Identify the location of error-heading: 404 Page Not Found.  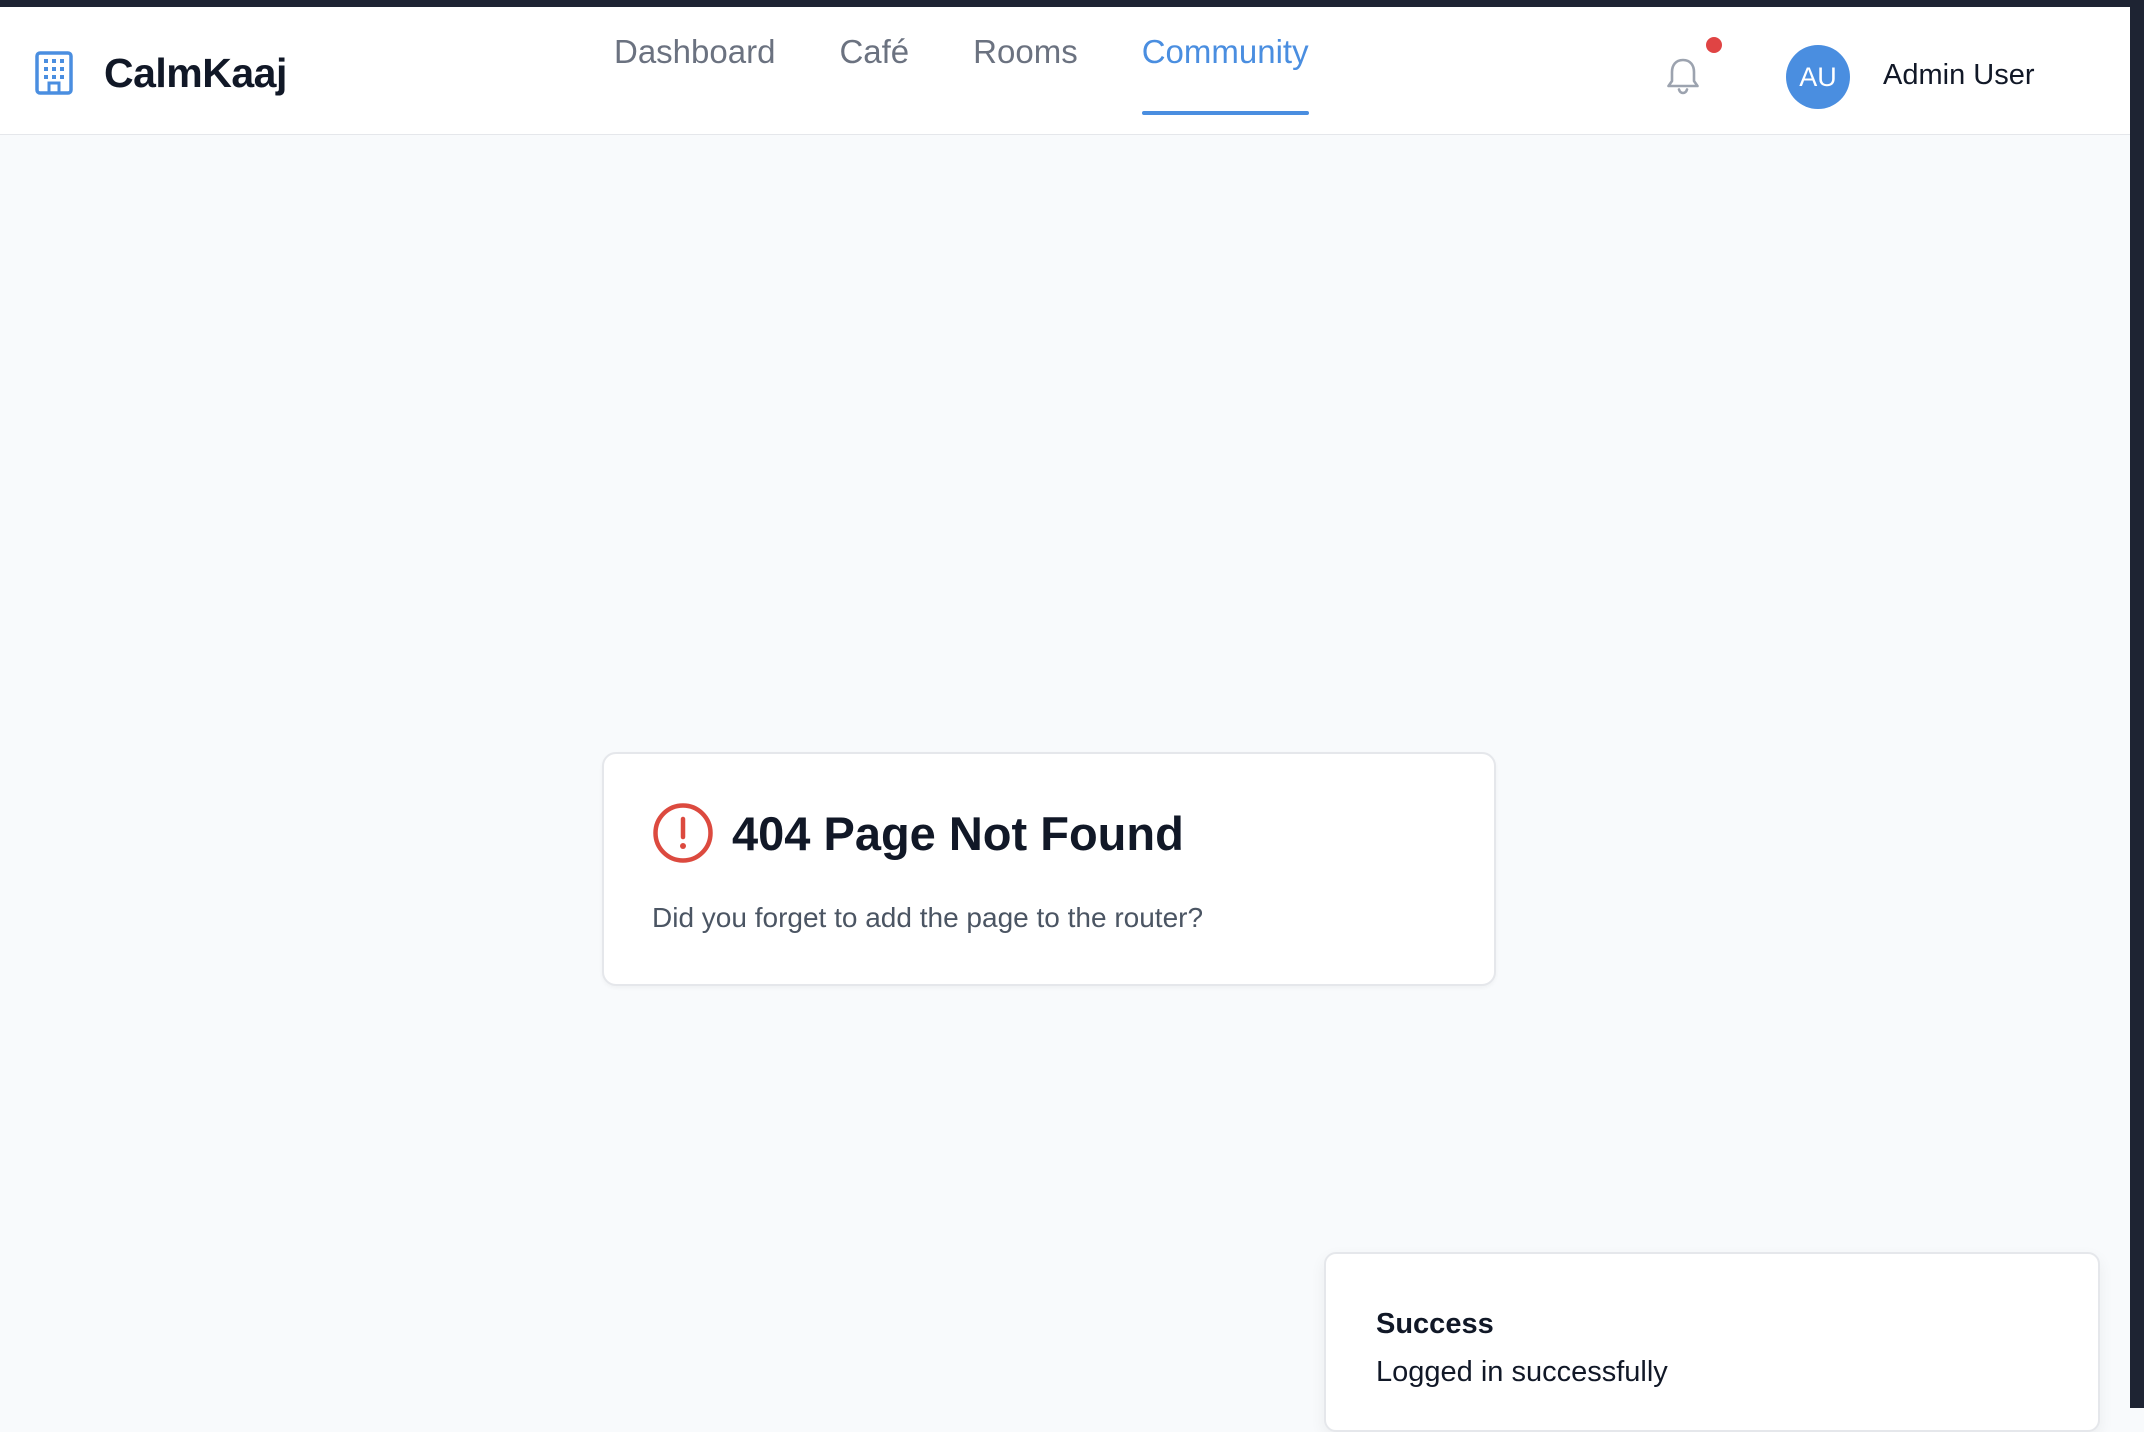
(918, 833).